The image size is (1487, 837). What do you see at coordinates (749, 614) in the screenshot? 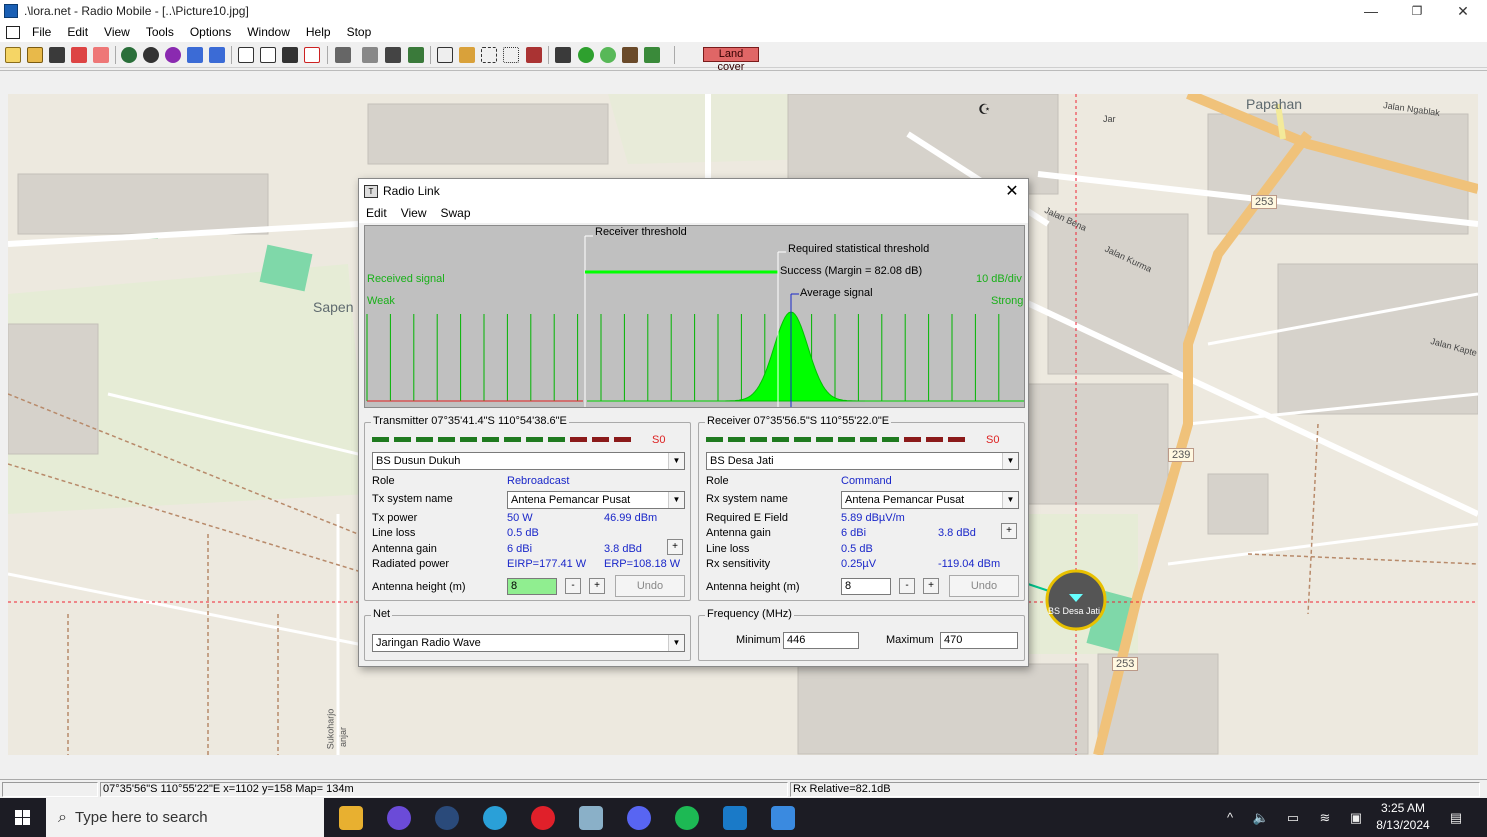
I see `frequency-header: Frequency (MHz)` at bounding box center [749, 614].